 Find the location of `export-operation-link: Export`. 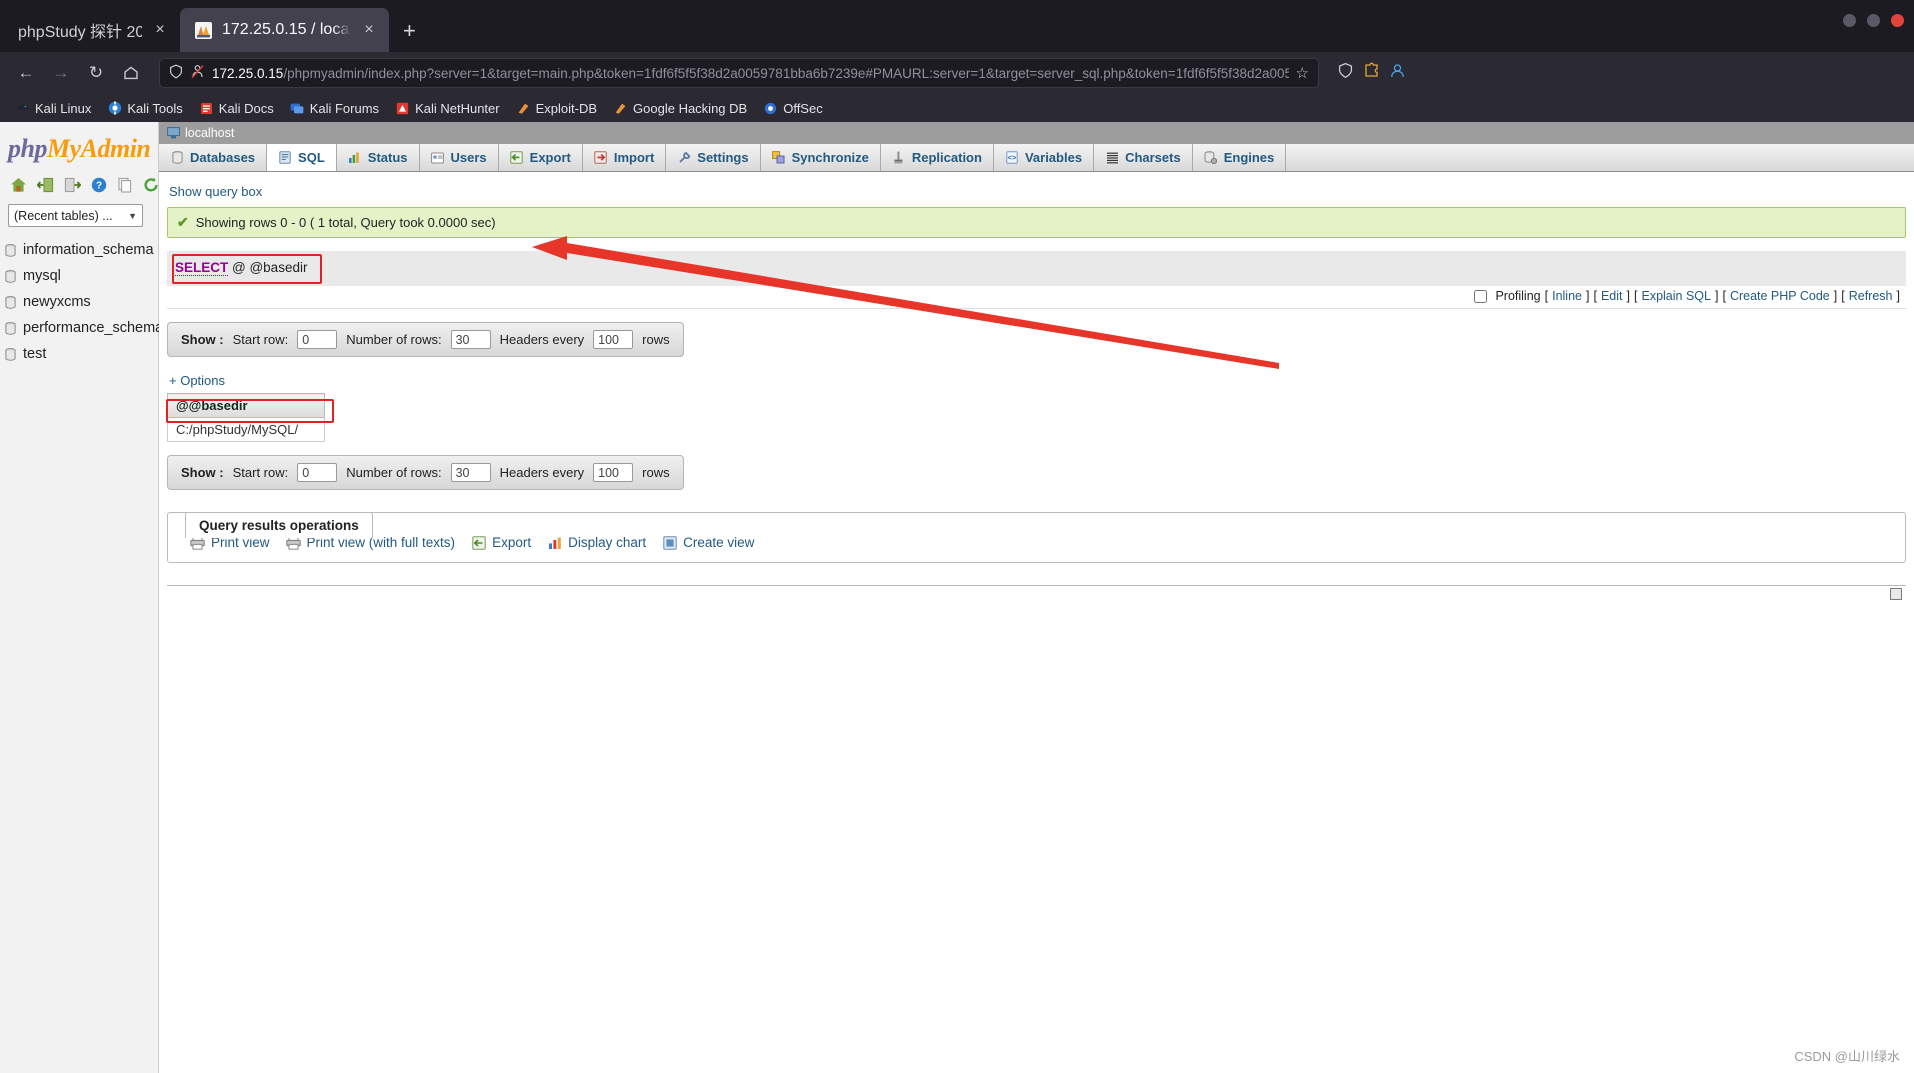

export-operation-link: Export is located at coordinates (501, 542).